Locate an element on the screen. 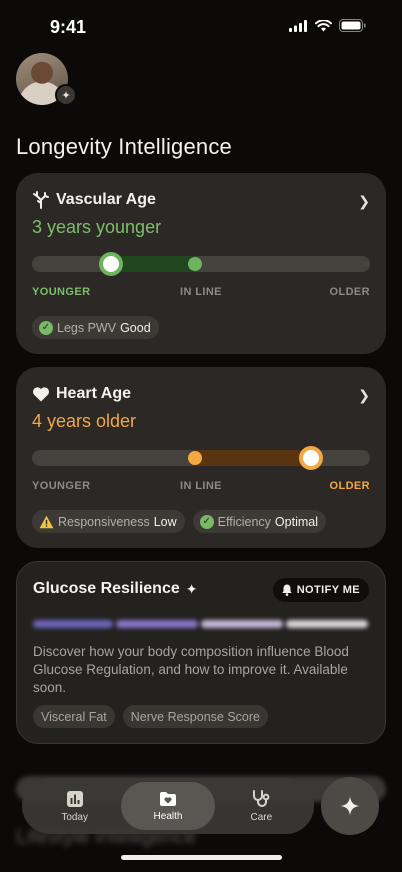 This screenshot has height=872, width=402. warning-icon is located at coordinates (46, 521).